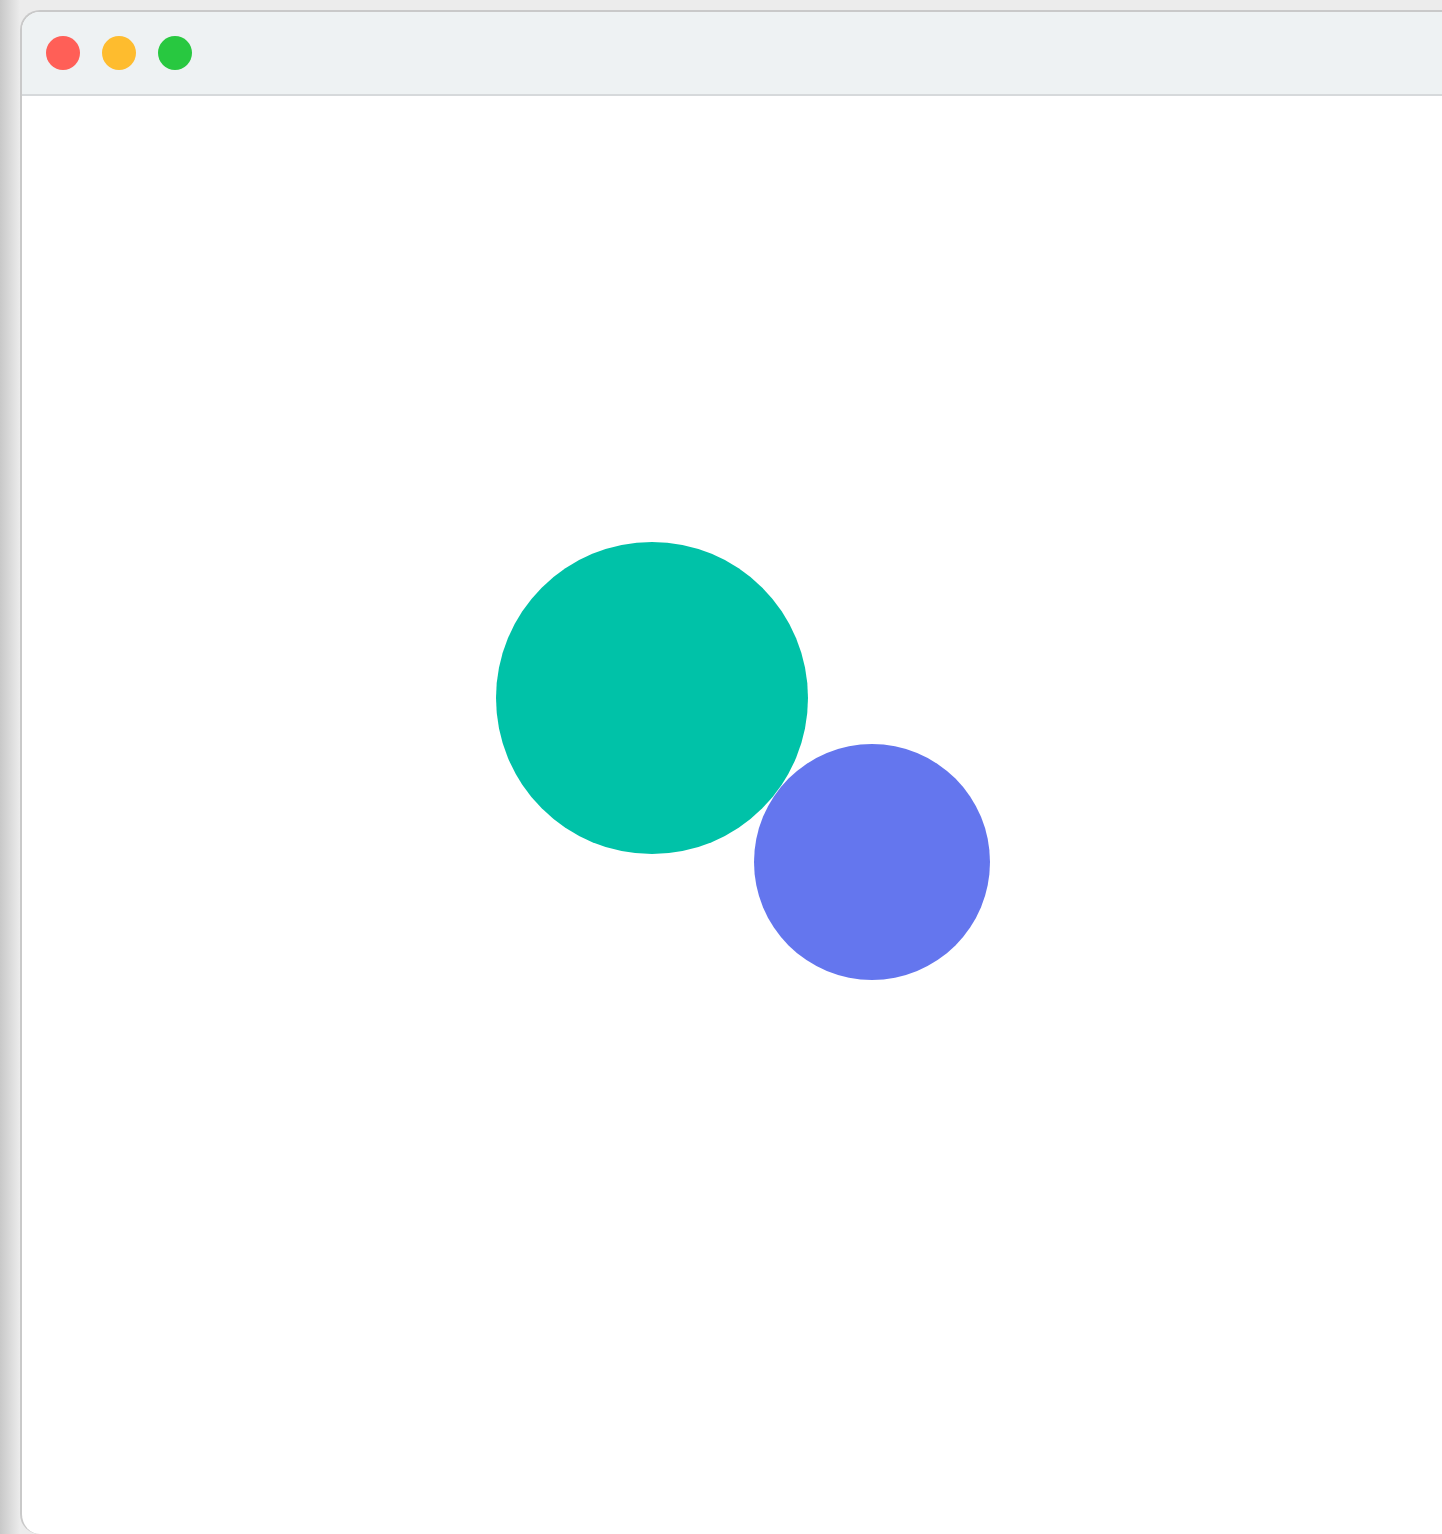 The width and height of the screenshot is (1442, 1534). Describe the element at coordinates (119, 53) in the screenshot. I see `minimize-button` at that location.